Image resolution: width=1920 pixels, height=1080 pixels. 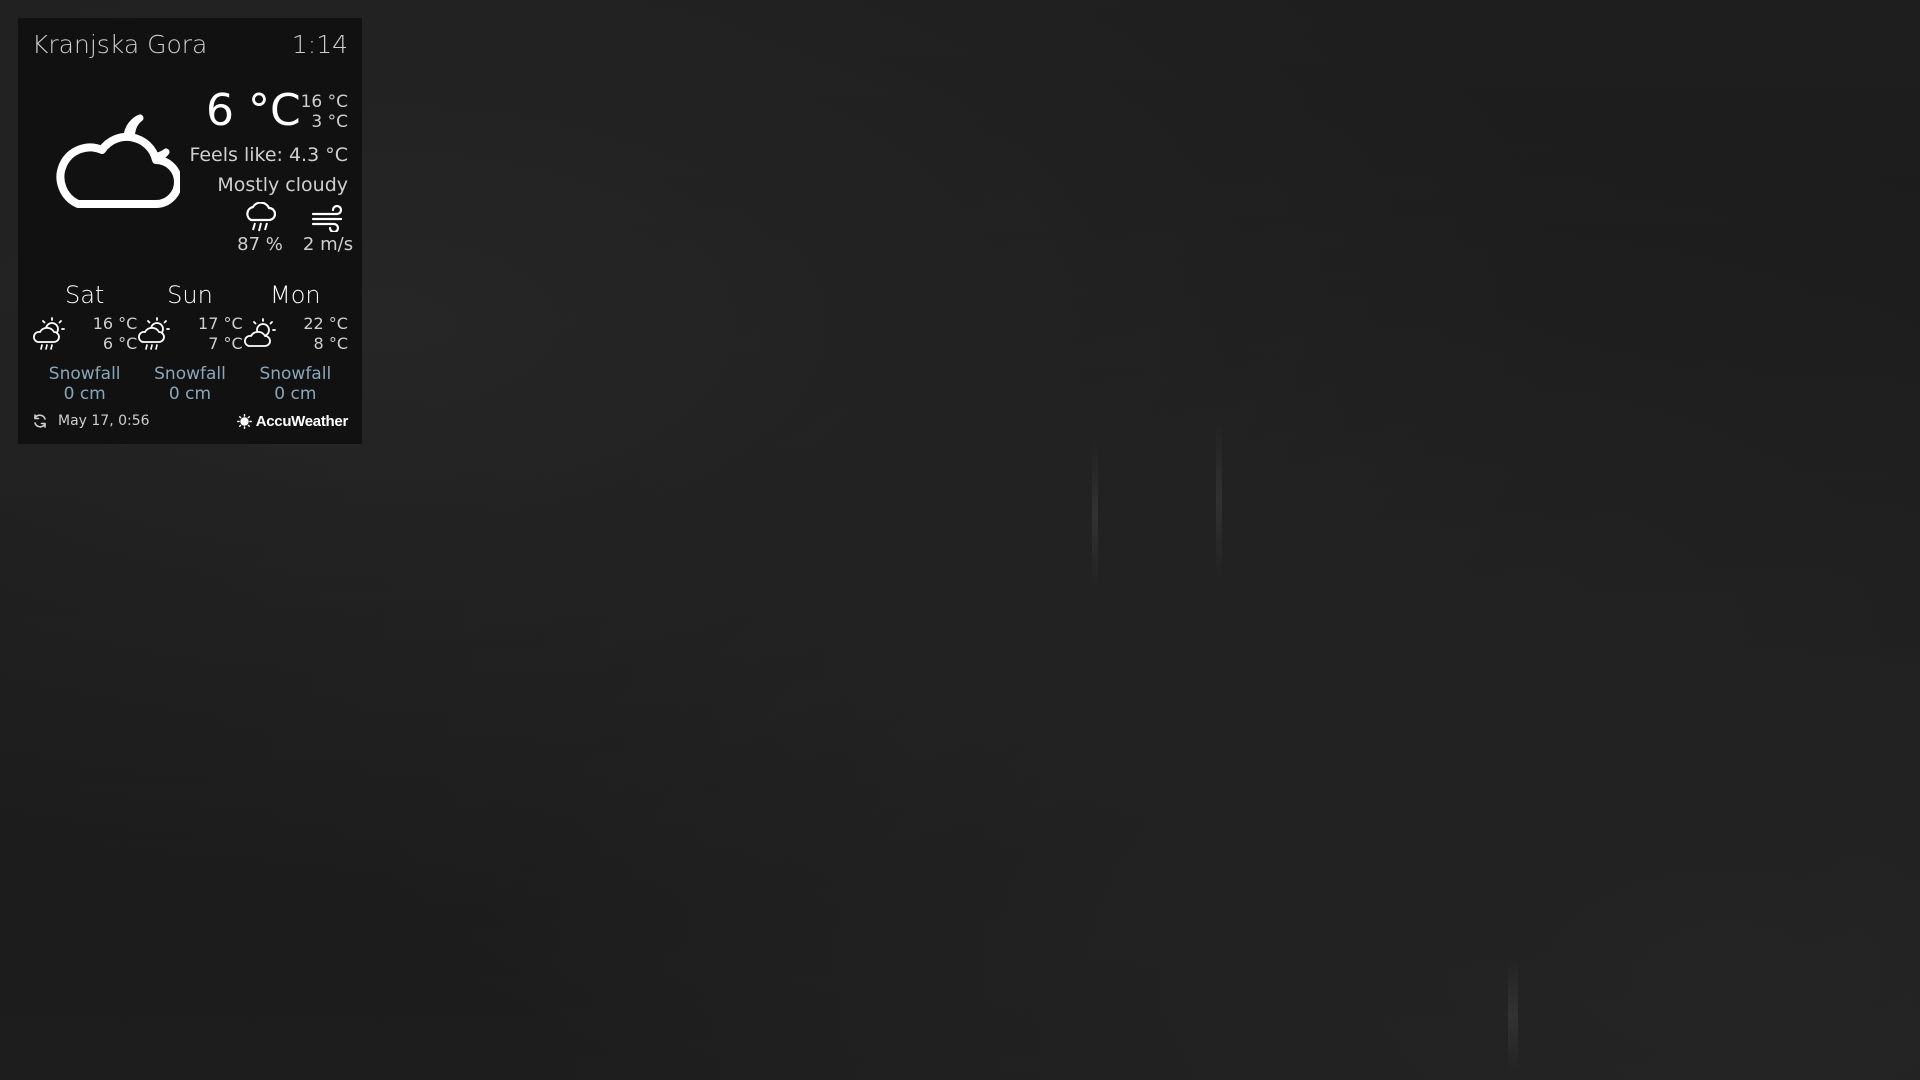 What do you see at coordinates (327, 218) in the screenshot?
I see `wind-icon` at bounding box center [327, 218].